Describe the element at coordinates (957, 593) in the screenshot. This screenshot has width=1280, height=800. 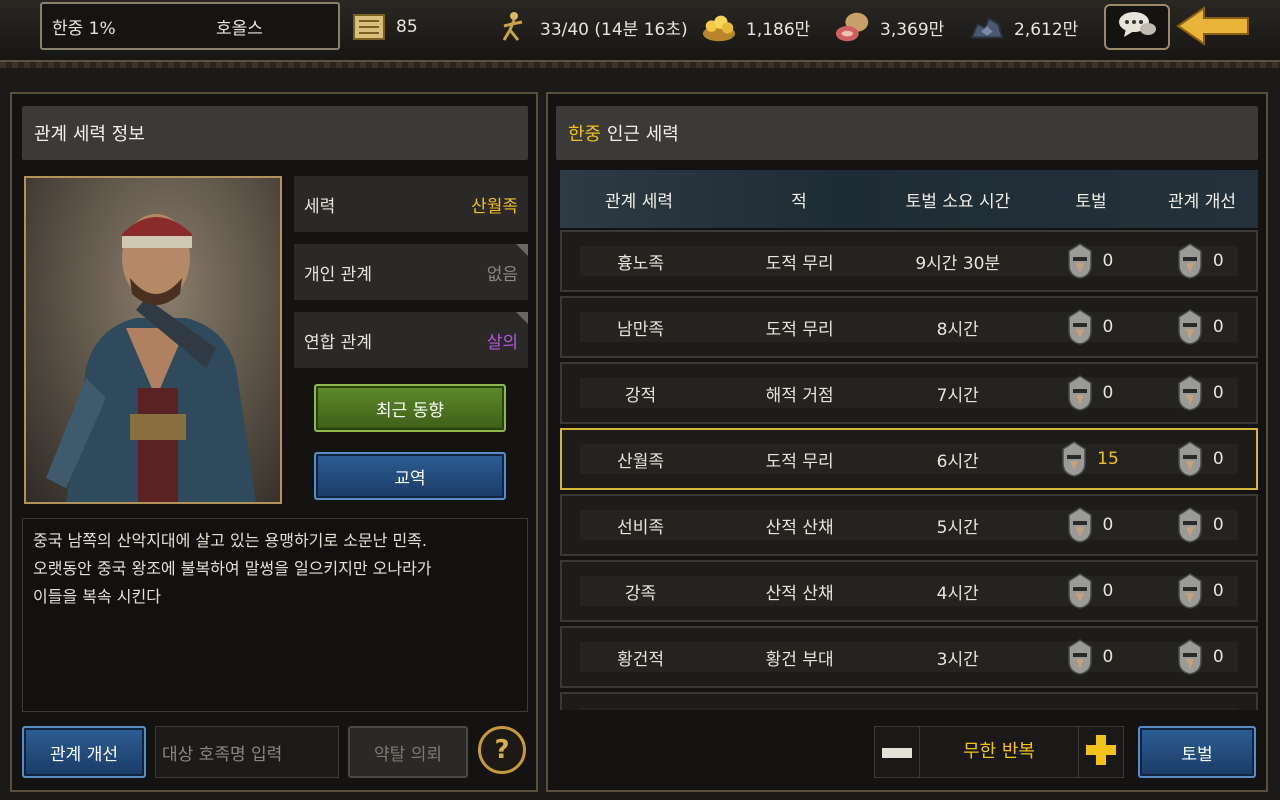
I see `row-time: 4시간` at that location.